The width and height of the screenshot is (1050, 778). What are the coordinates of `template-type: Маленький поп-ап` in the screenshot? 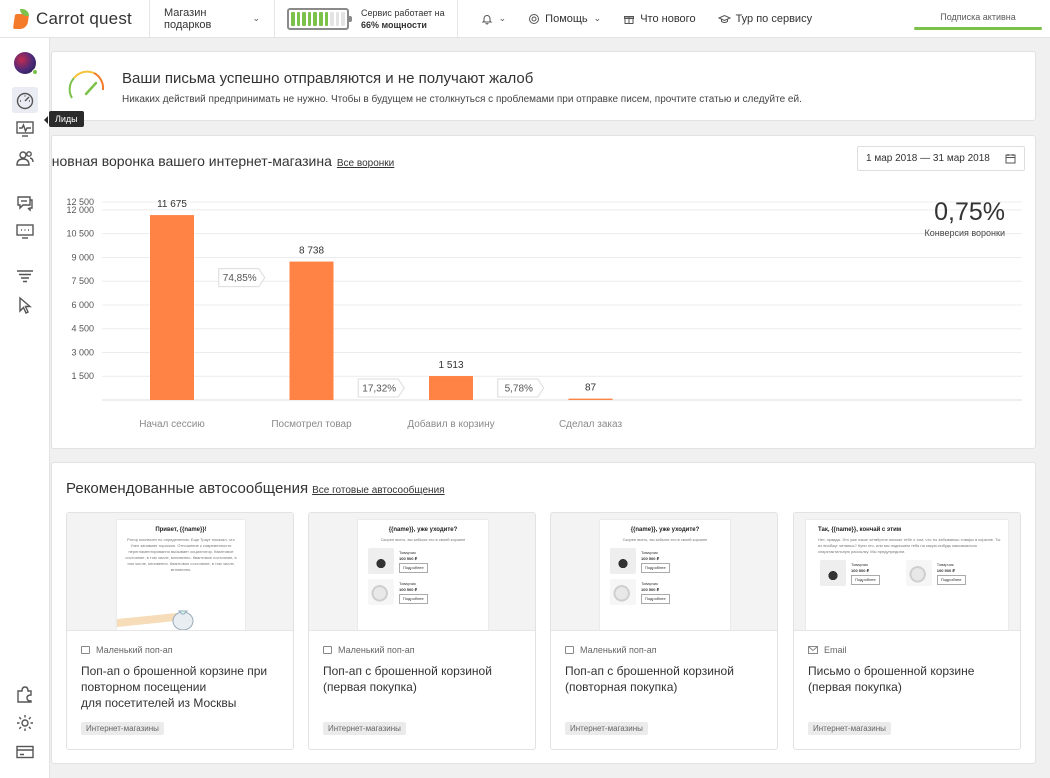 It's located at (127, 650).